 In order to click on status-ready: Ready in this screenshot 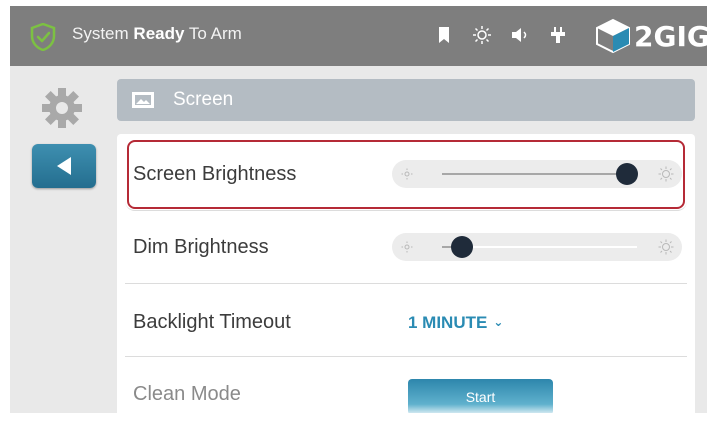, I will do `click(159, 33)`.